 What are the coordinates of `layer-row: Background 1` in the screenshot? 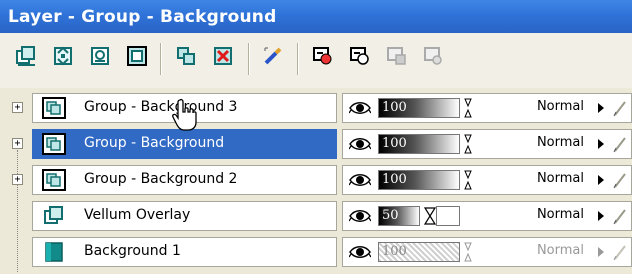 It's located at (174, 252).